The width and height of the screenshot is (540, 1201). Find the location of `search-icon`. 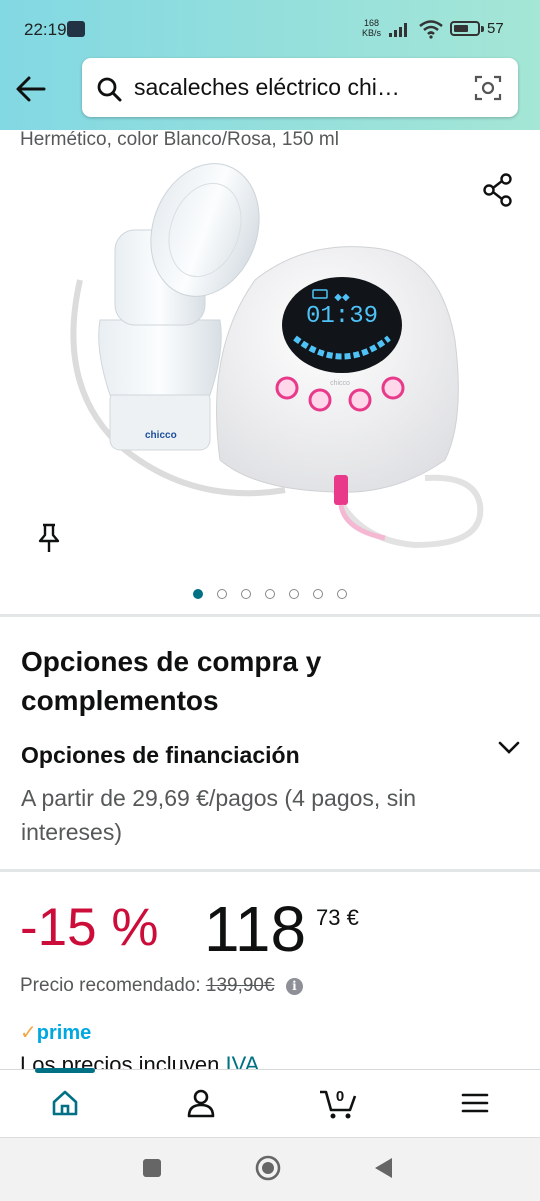

search-icon is located at coordinates (109, 89).